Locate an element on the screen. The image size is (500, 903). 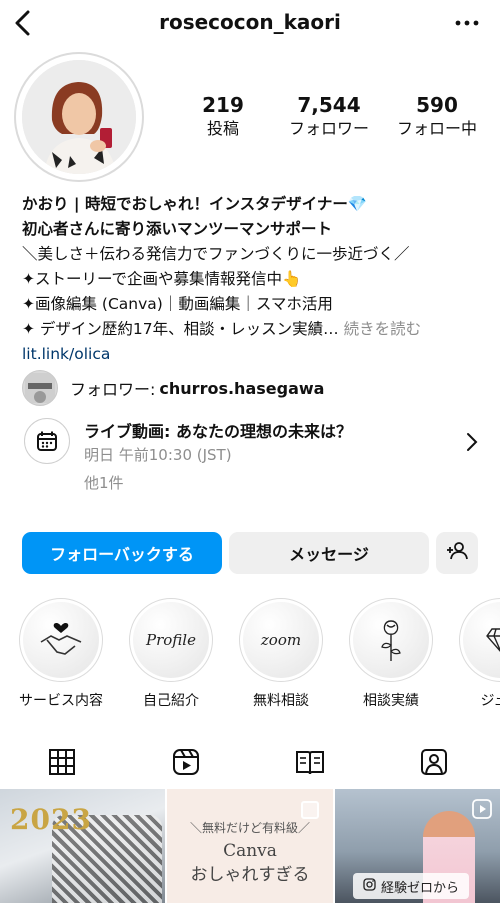
following-stat: 590 フォロー中 is located at coordinates (437, 116).